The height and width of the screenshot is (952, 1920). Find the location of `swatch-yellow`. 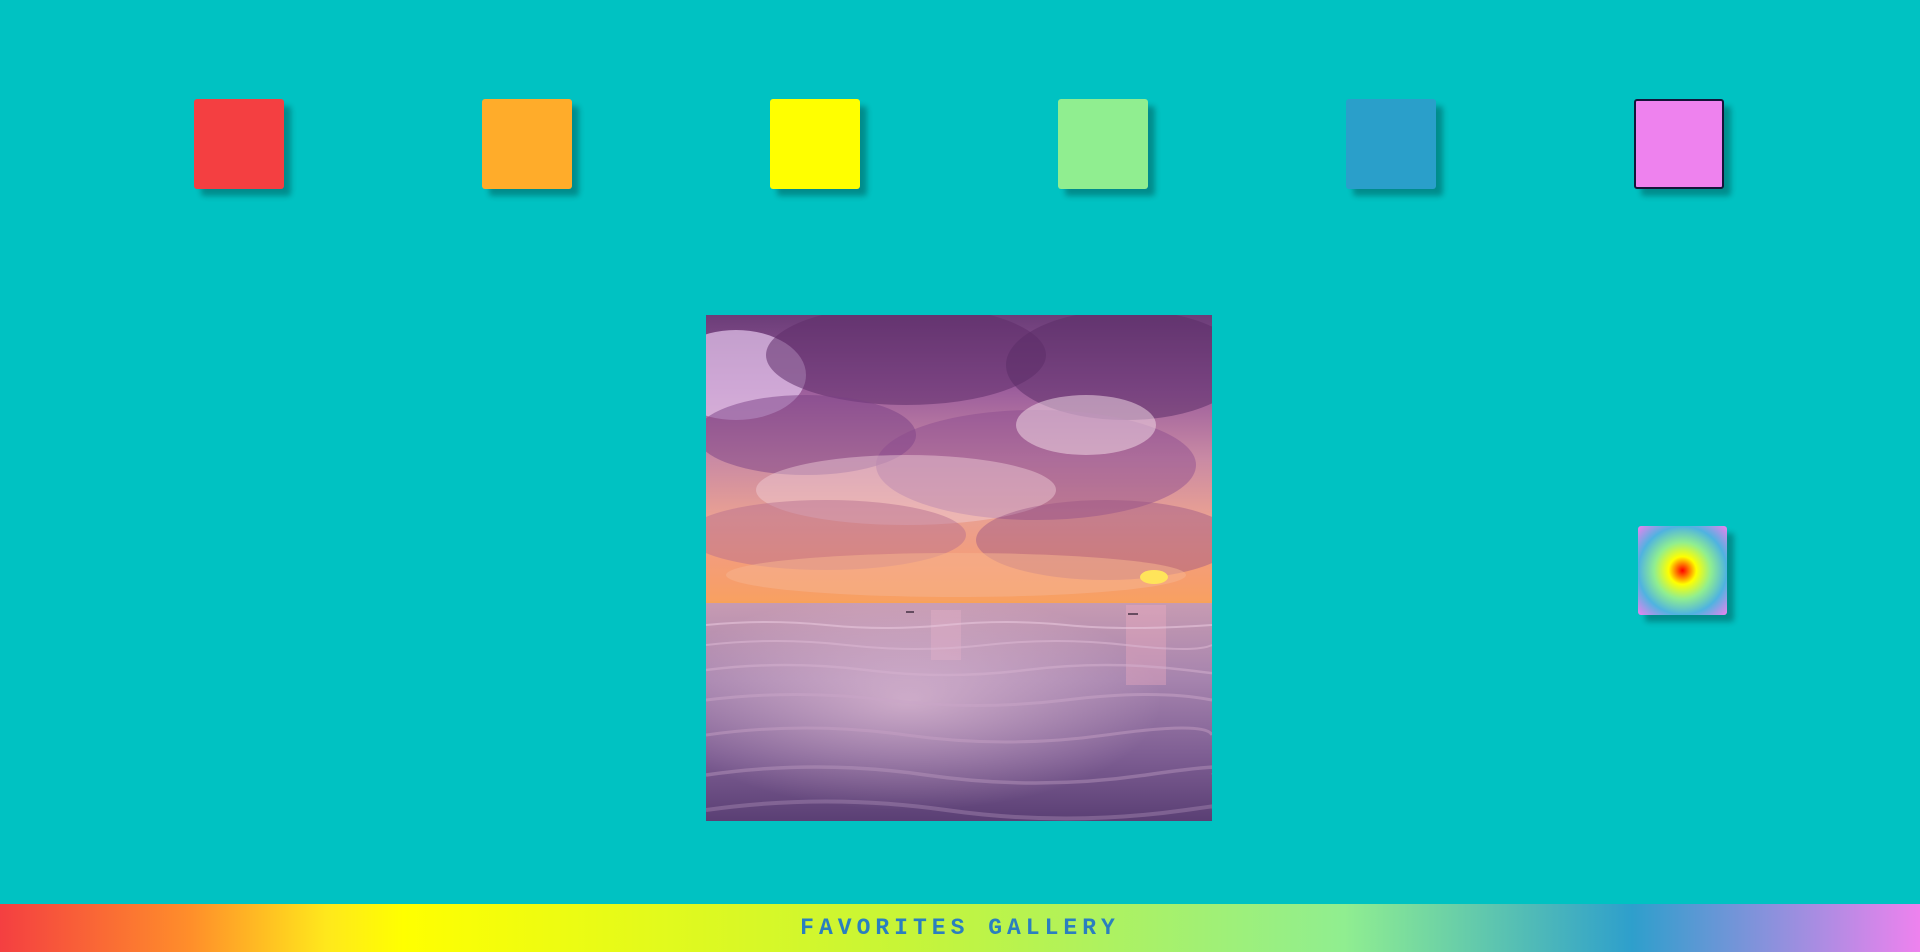

swatch-yellow is located at coordinates (815, 144).